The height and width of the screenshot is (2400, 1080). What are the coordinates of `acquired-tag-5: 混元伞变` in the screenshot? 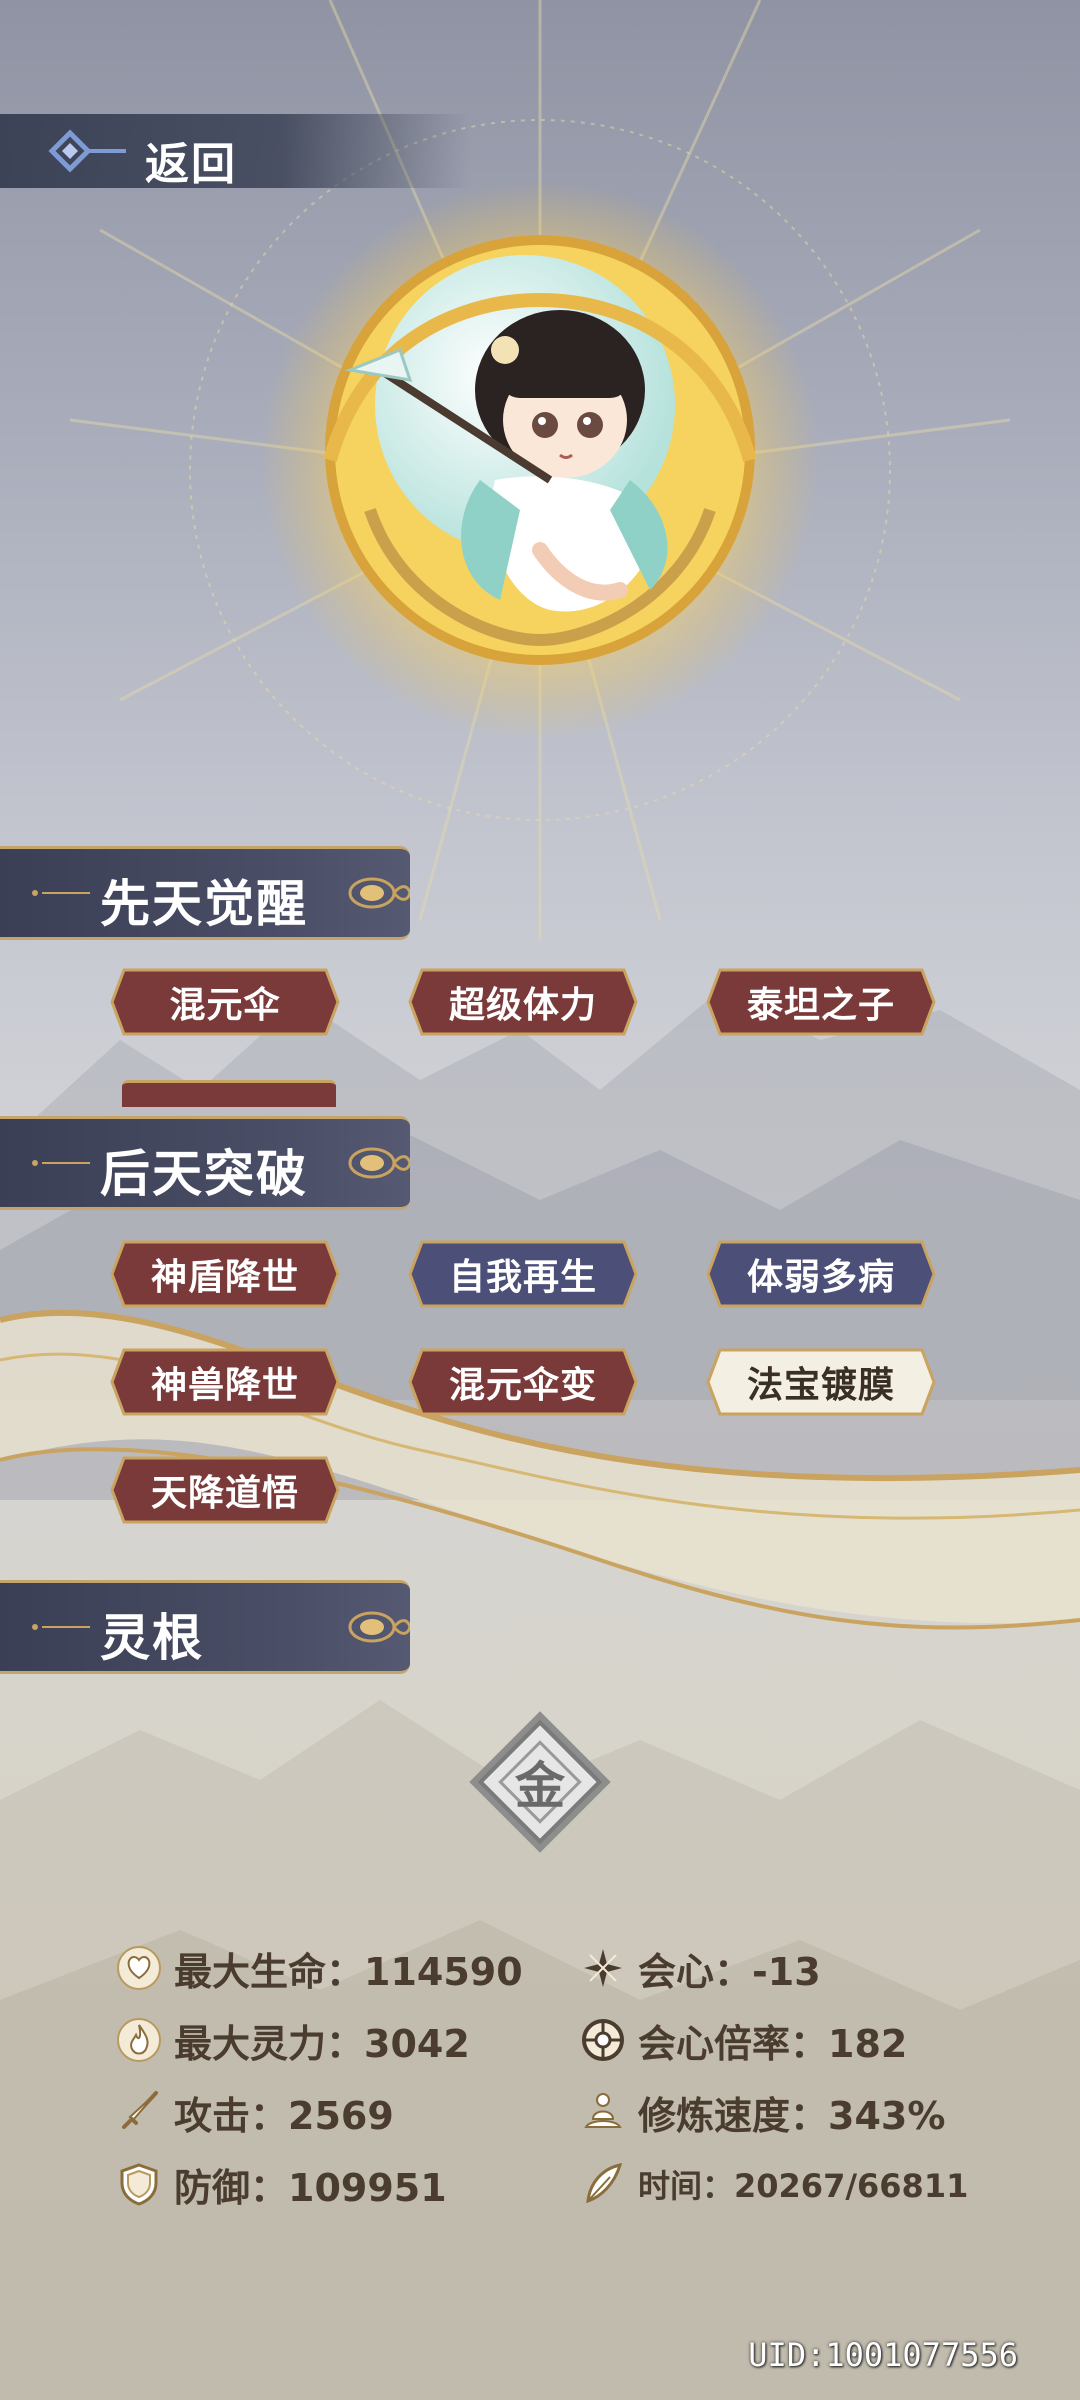 It's located at (523, 1382).